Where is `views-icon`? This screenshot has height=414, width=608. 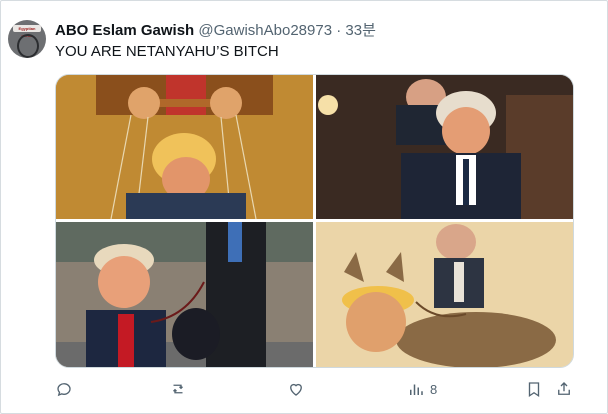
views-icon is located at coordinates (416, 389).